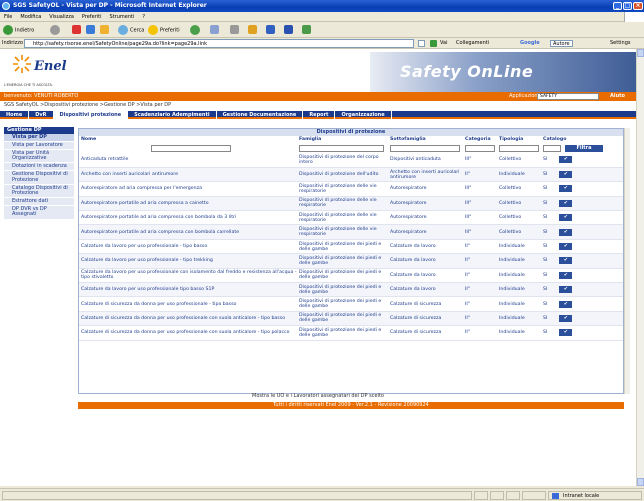 This screenshot has width=644, height=501. What do you see at coordinates (568, 96) in the screenshot?
I see `applications-select: SAFETY` at bounding box center [568, 96].